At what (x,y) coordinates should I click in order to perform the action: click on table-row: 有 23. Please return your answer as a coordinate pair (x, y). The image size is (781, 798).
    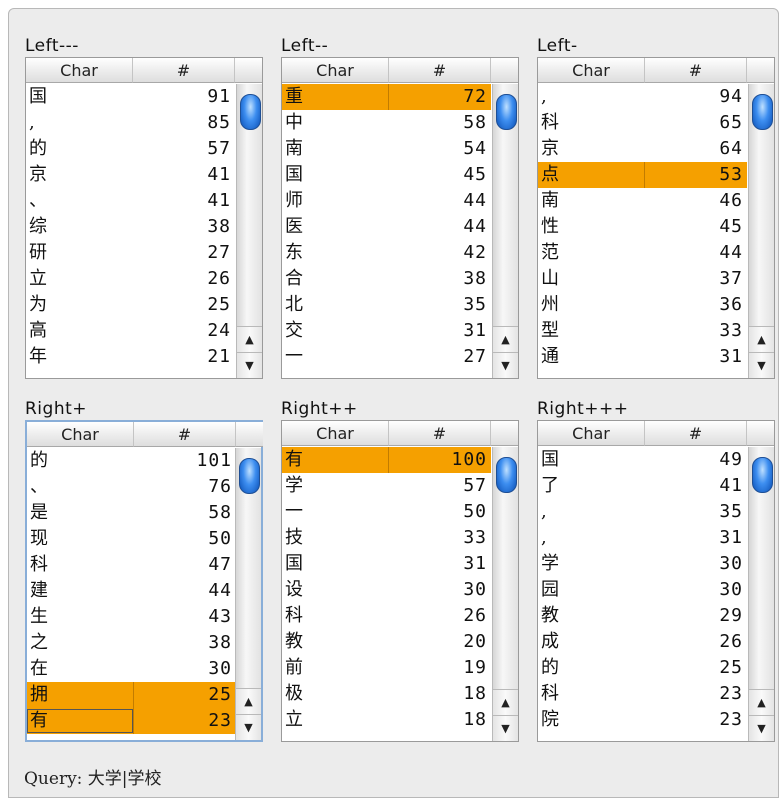
    Looking at the image, I should click on (131, 721).